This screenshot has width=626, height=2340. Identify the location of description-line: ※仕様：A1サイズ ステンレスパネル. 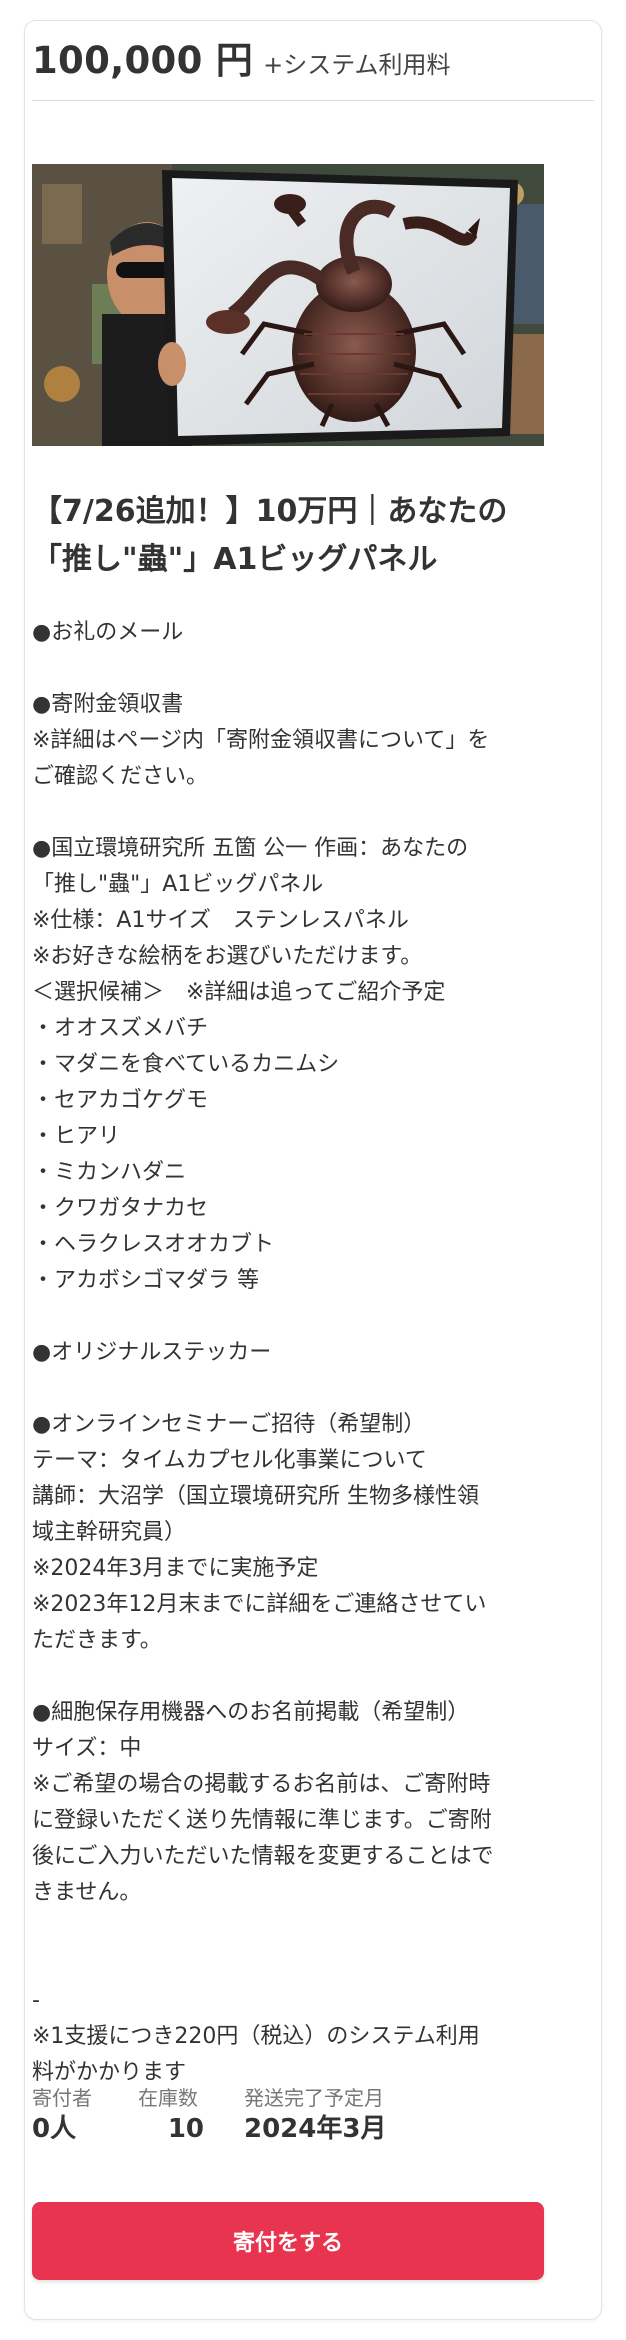
(220, 920).